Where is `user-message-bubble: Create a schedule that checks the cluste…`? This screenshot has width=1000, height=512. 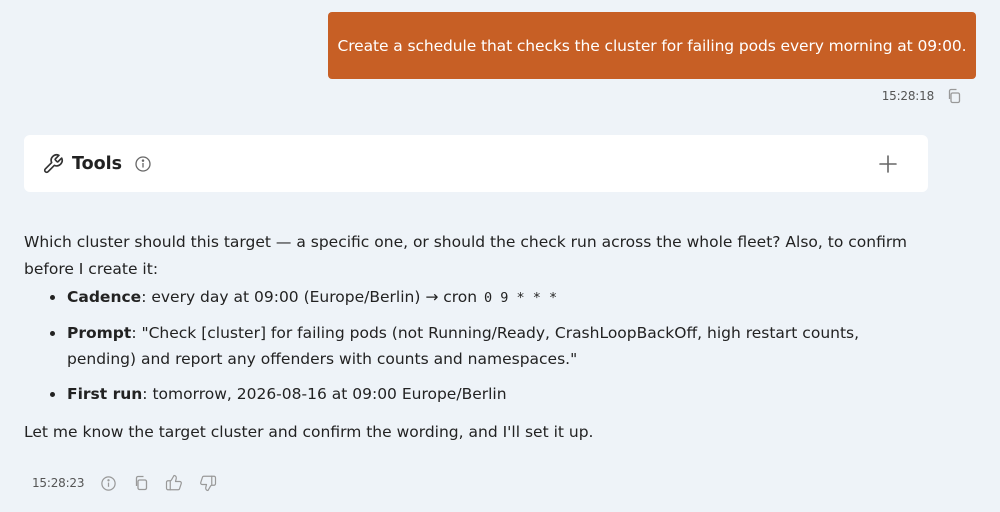 user-message-bubble: Create a schedule that checks the cluste… is located at coordinates (652, 45).